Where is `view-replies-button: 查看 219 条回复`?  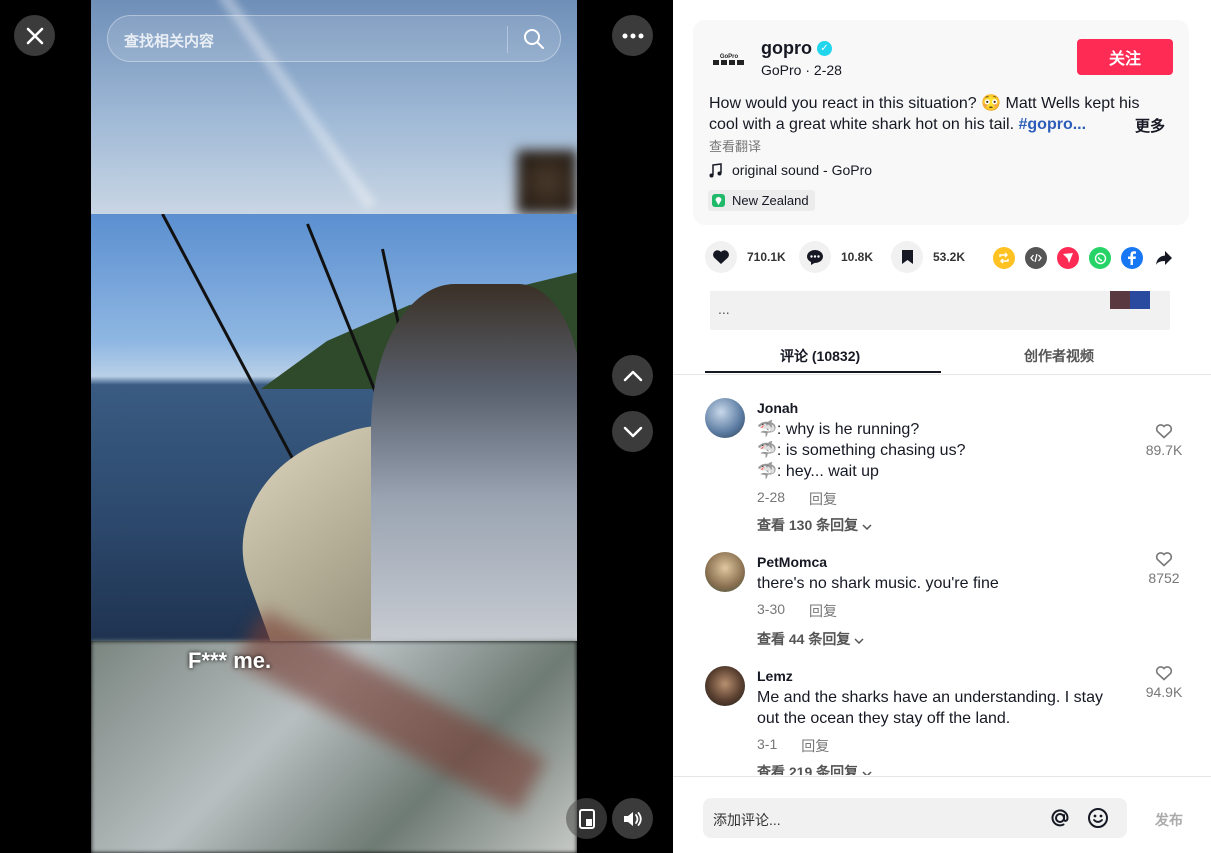
view-replies-button: 查看 219 条回复 is located at coordinates (814, 768).